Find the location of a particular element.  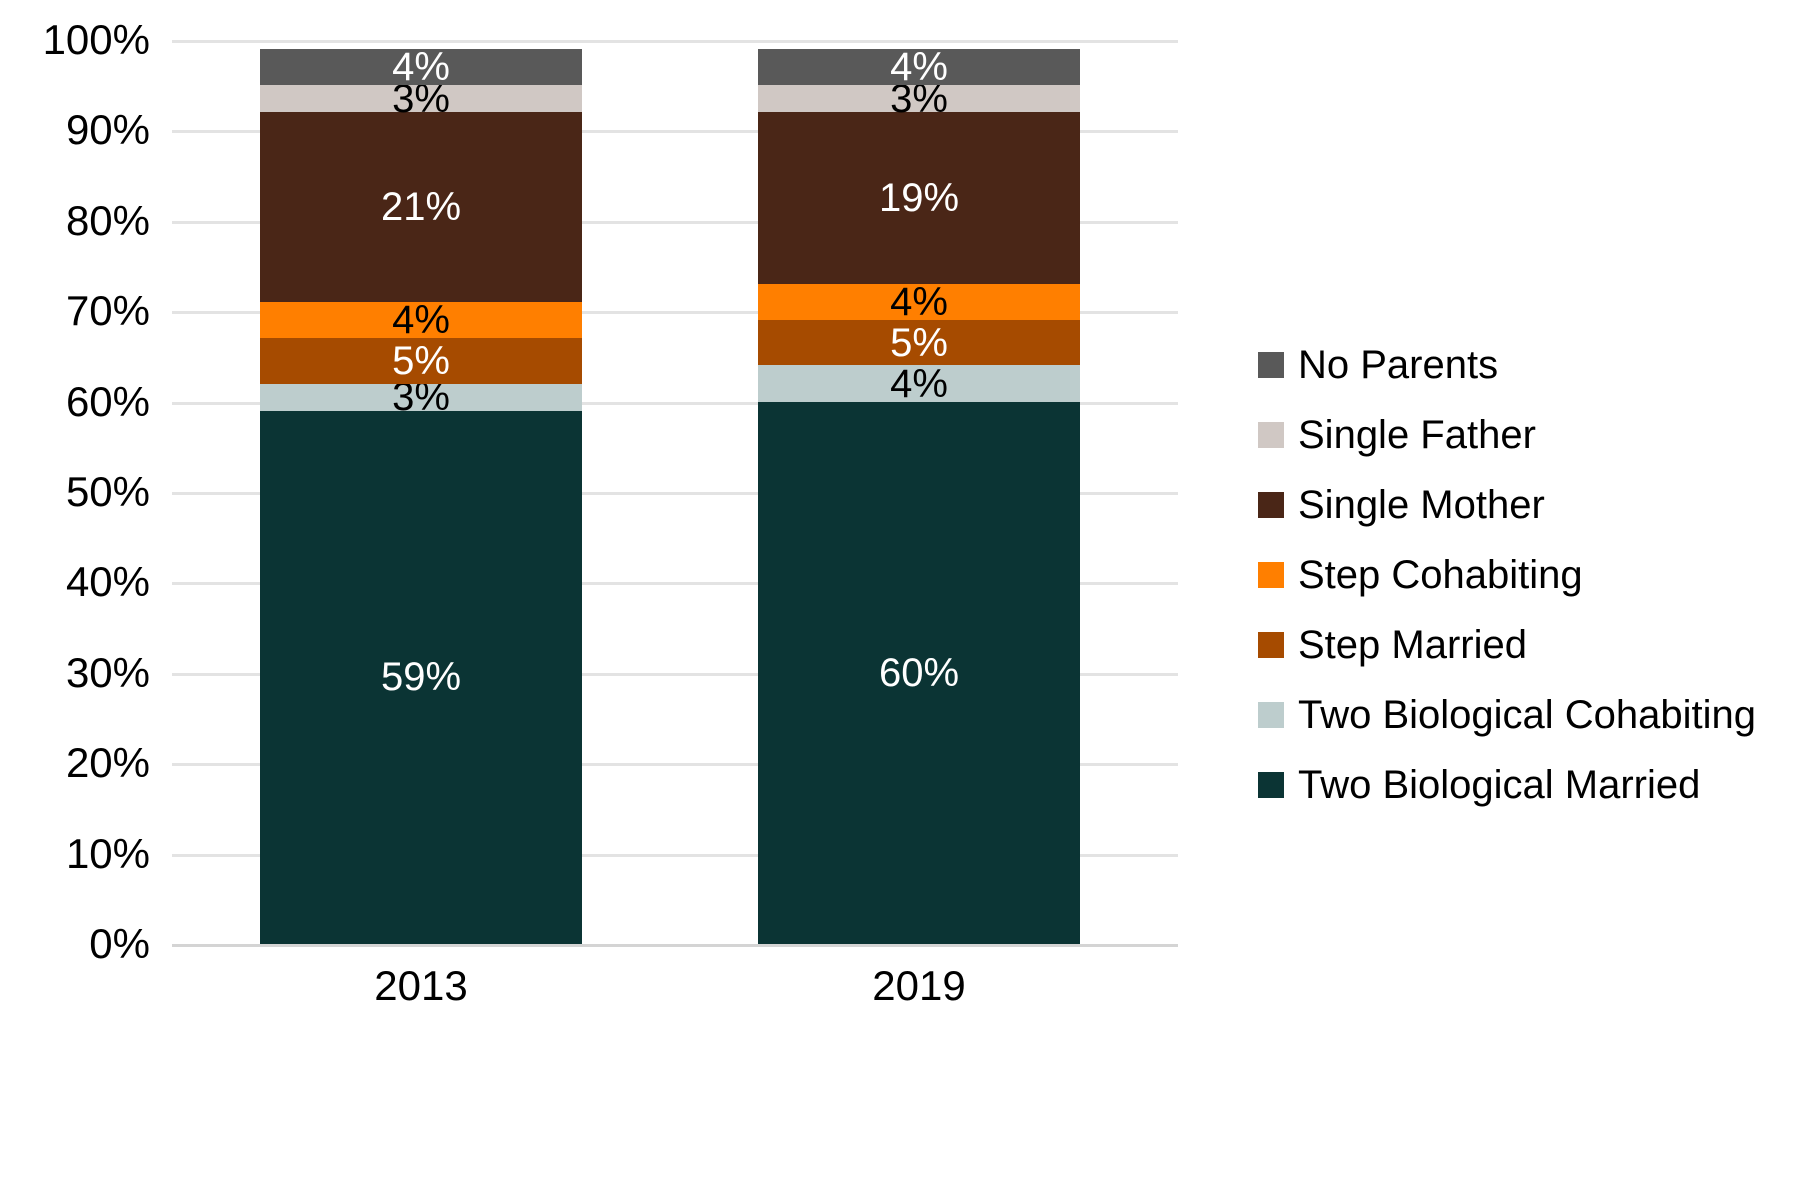

x-tick-label-2013: 2013 is located at coordinates (421, 985).